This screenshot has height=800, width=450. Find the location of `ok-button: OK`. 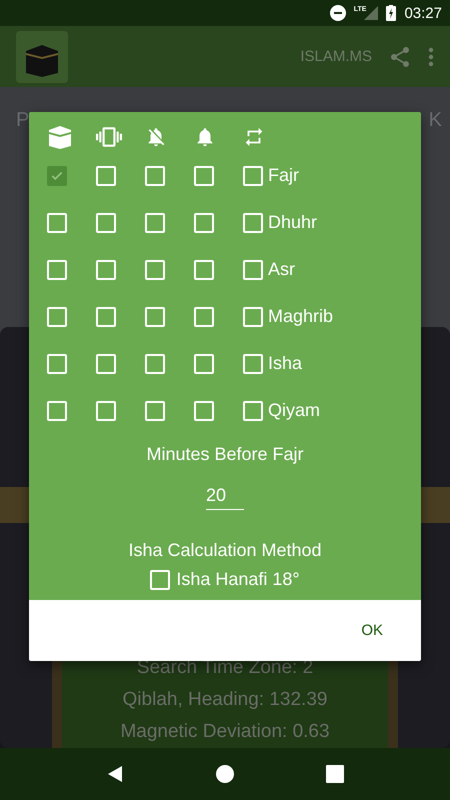

ok-button: OK is located at coordinates (372, 630).